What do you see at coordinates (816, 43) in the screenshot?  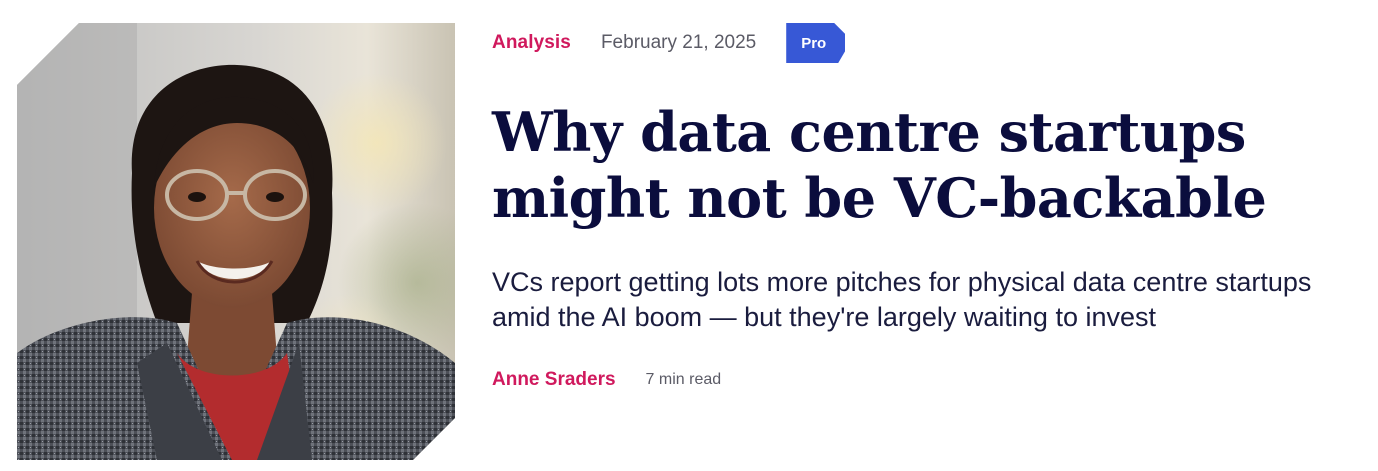 I see `pro-badge: Pro` at bounding box center [816, 43].